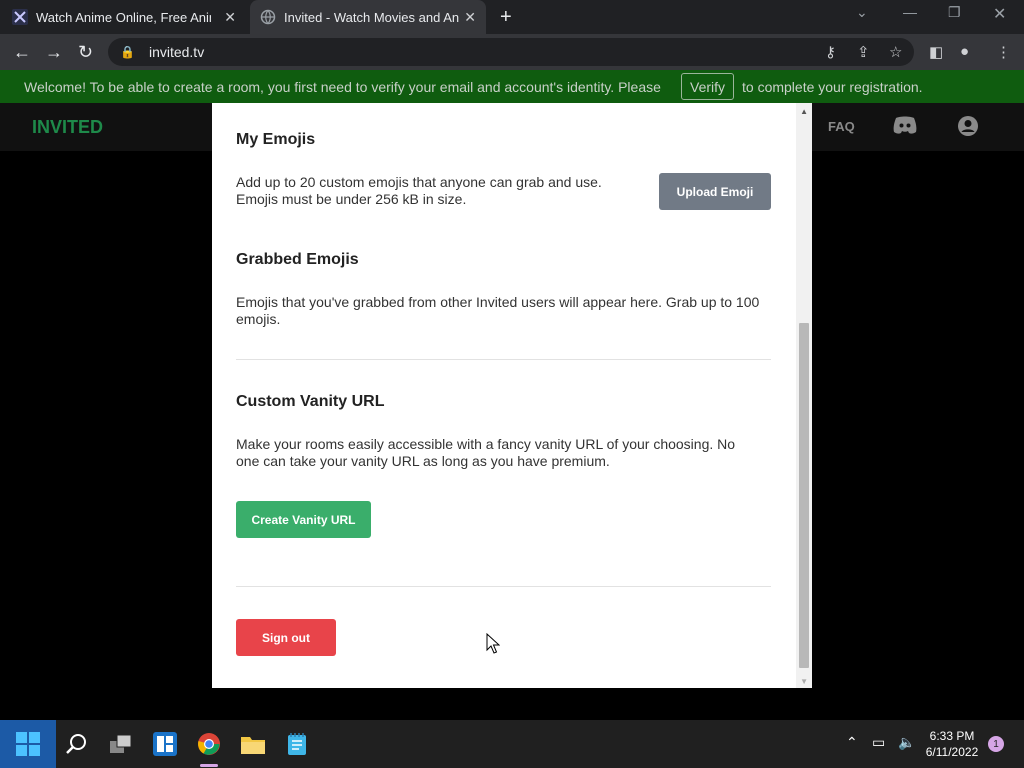 This screenshot has height=768, width=1024. What do you see at coordinates (999, 14) in the screenshot?
I see `close-window-icon: ✕` at bounding box center [999, 14].